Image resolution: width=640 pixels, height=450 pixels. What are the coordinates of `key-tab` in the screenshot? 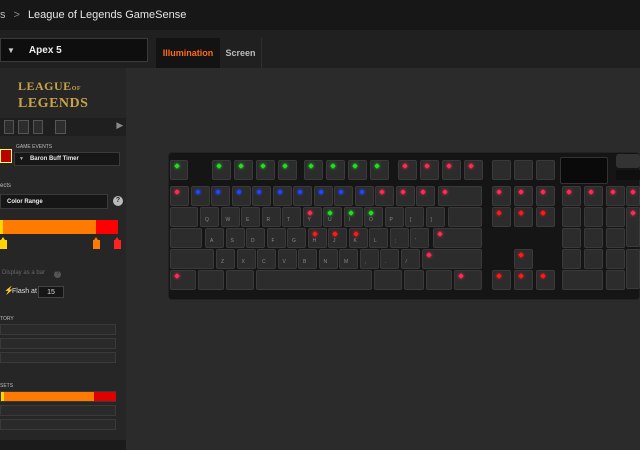 It's located at (184, 217).